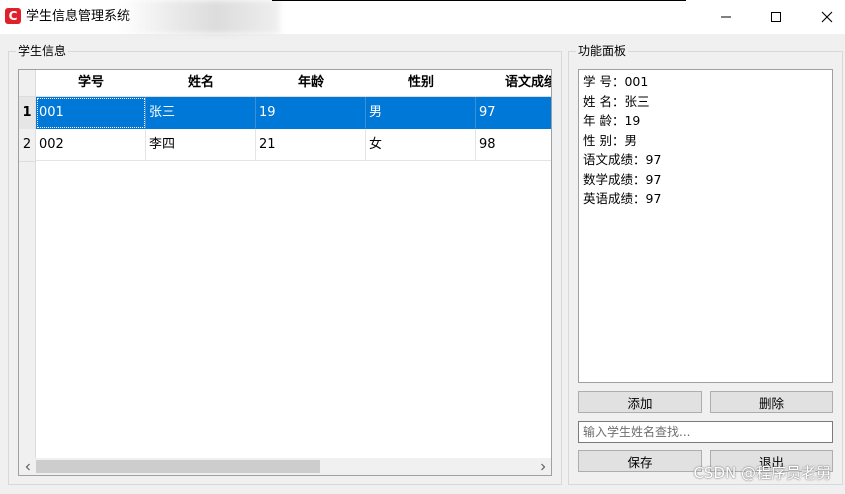 This screenshot has width=845, height=494. Describe the element at coordinates (640, 402) in the screenshot. I see `add-button: 添加` at that location.